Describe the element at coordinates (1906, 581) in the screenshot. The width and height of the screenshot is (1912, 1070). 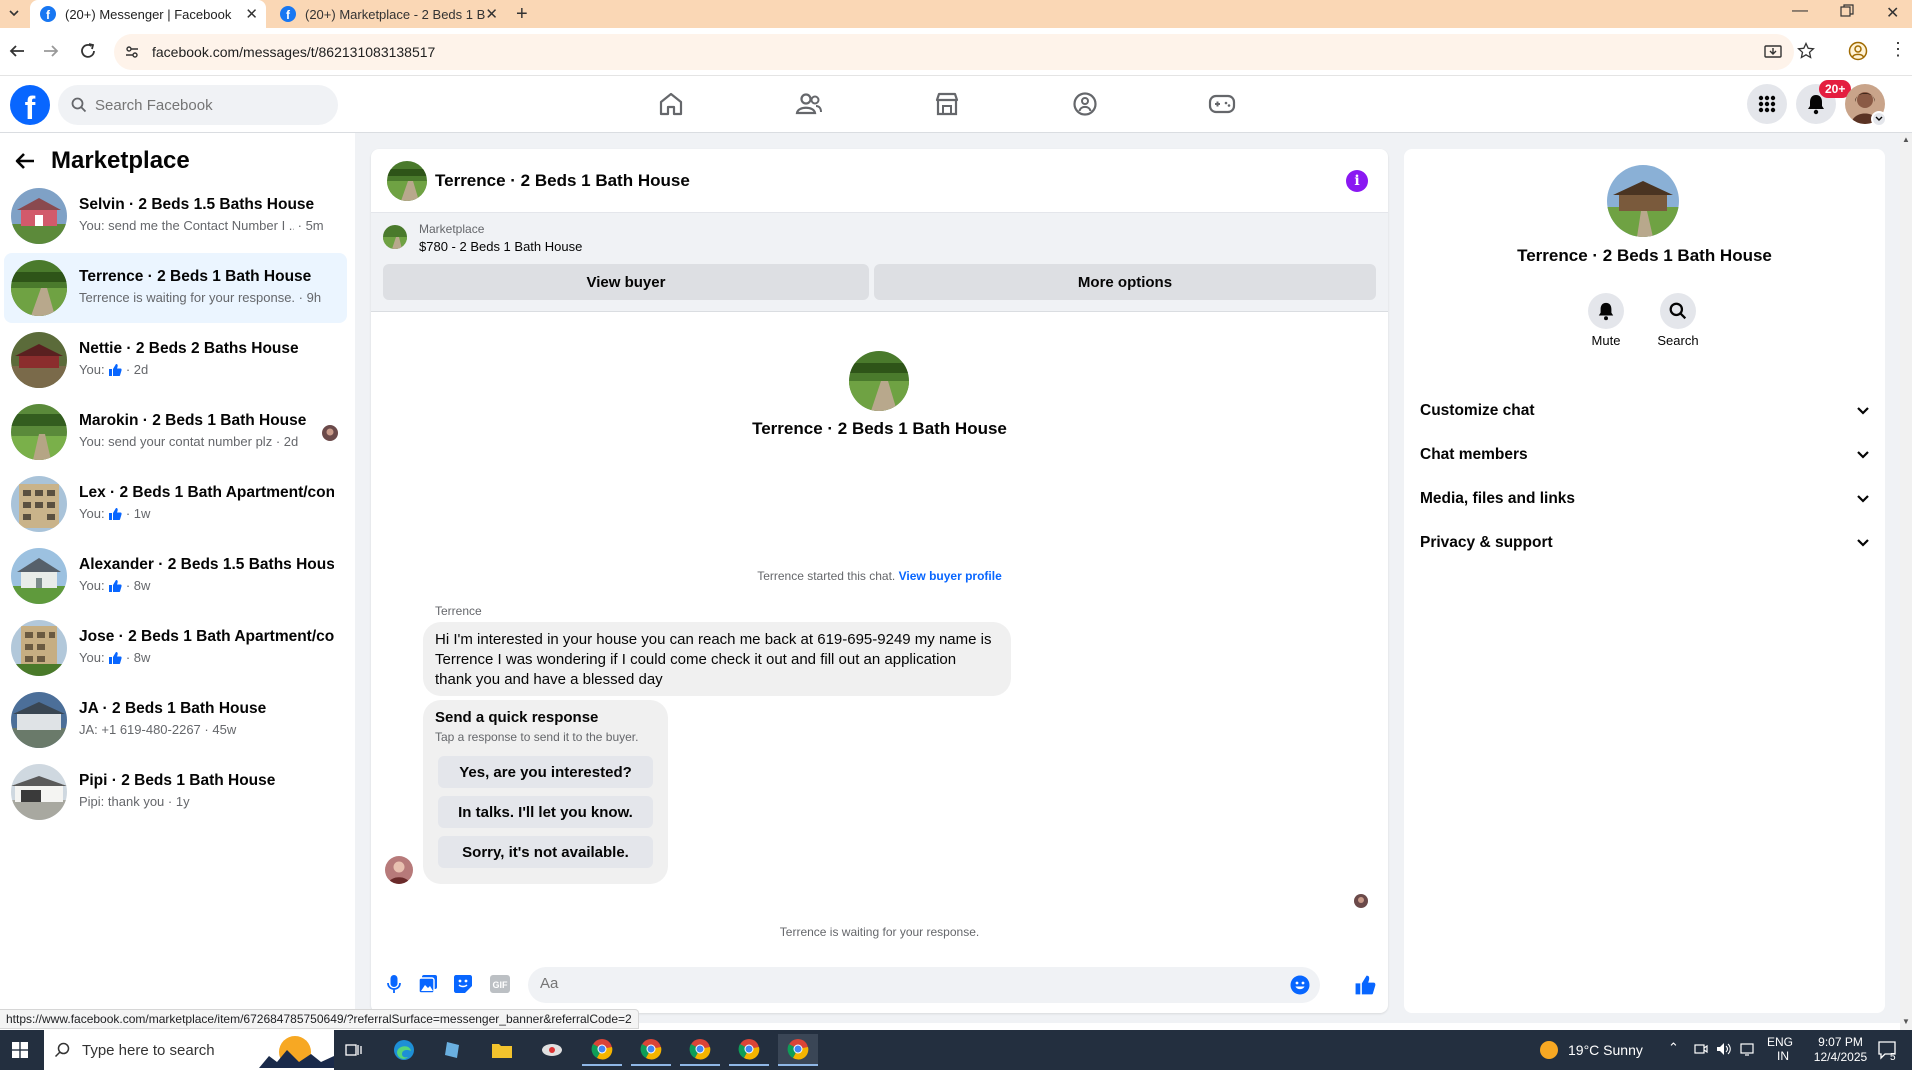
I see `page-scrollbar: ▲ ▼` at that location.